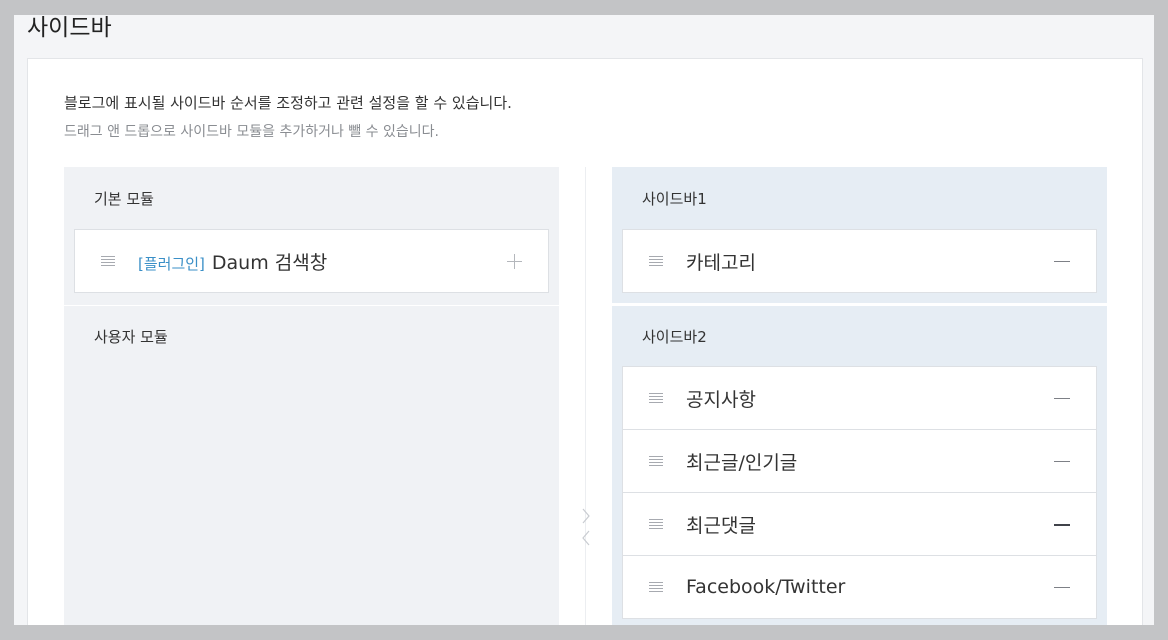 The height and width of the screenshot is (640, 1168). Describe the element at coordinates (674, 336) in the screenshot. I see `sidebar2-title: 사이드바2` at that location.